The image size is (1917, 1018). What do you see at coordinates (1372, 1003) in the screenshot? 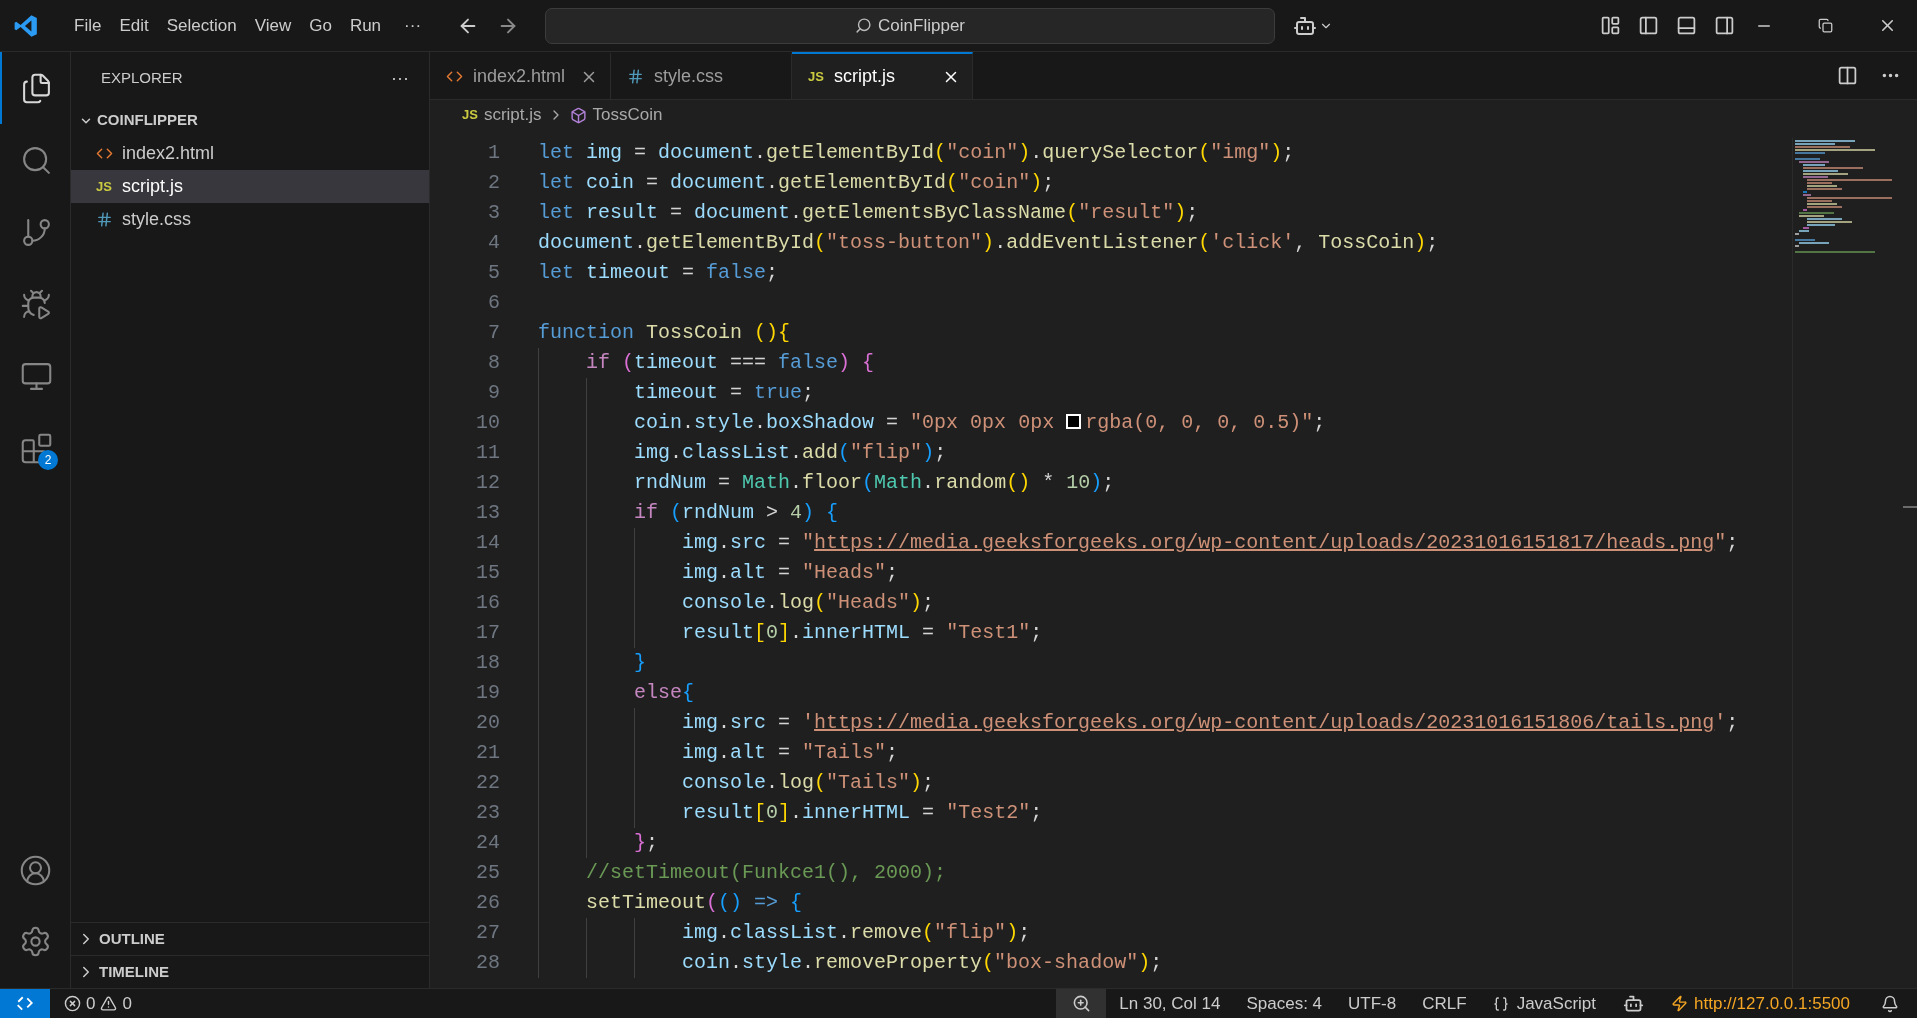
I see `encoding-status: UTF-8` at bounding box center [1372, 1003].